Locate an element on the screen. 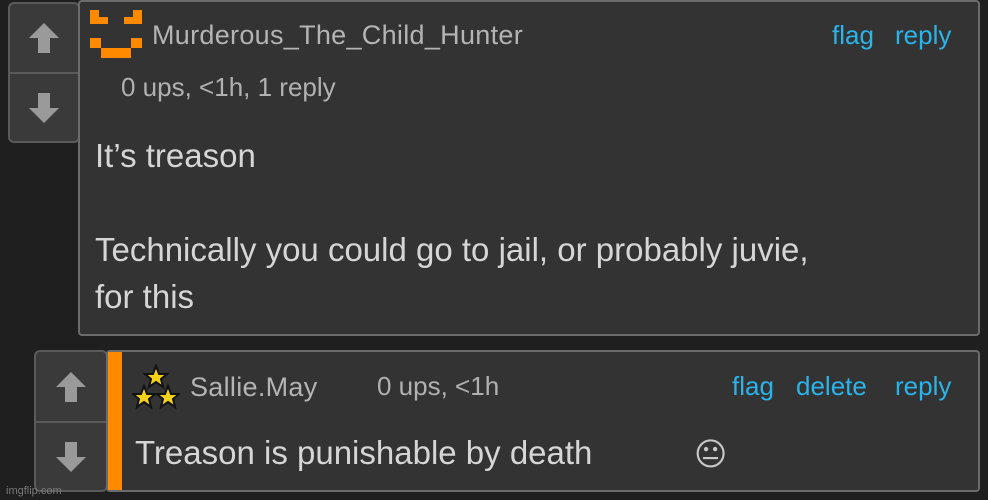  comment-text-line: It’s treason is located at coordinates (175, 155).